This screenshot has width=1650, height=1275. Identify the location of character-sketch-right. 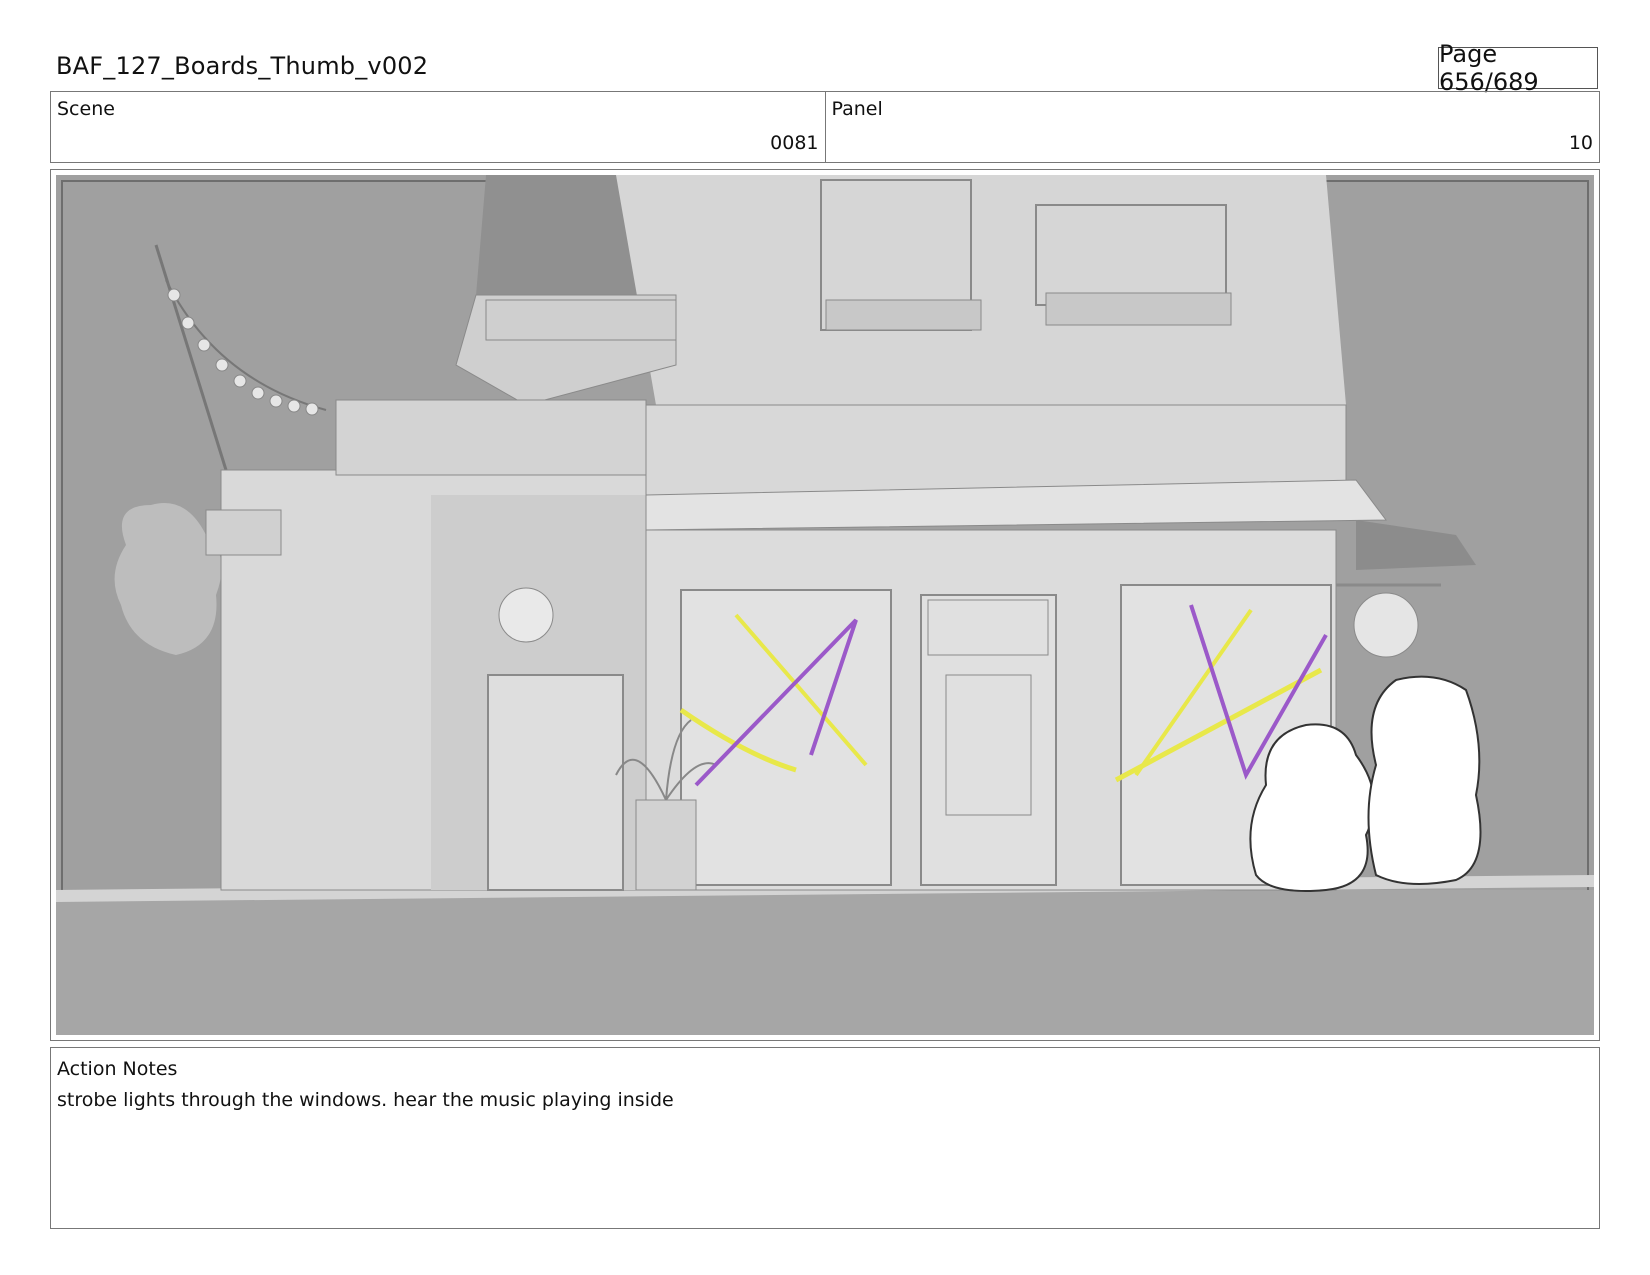
(1424, 780).